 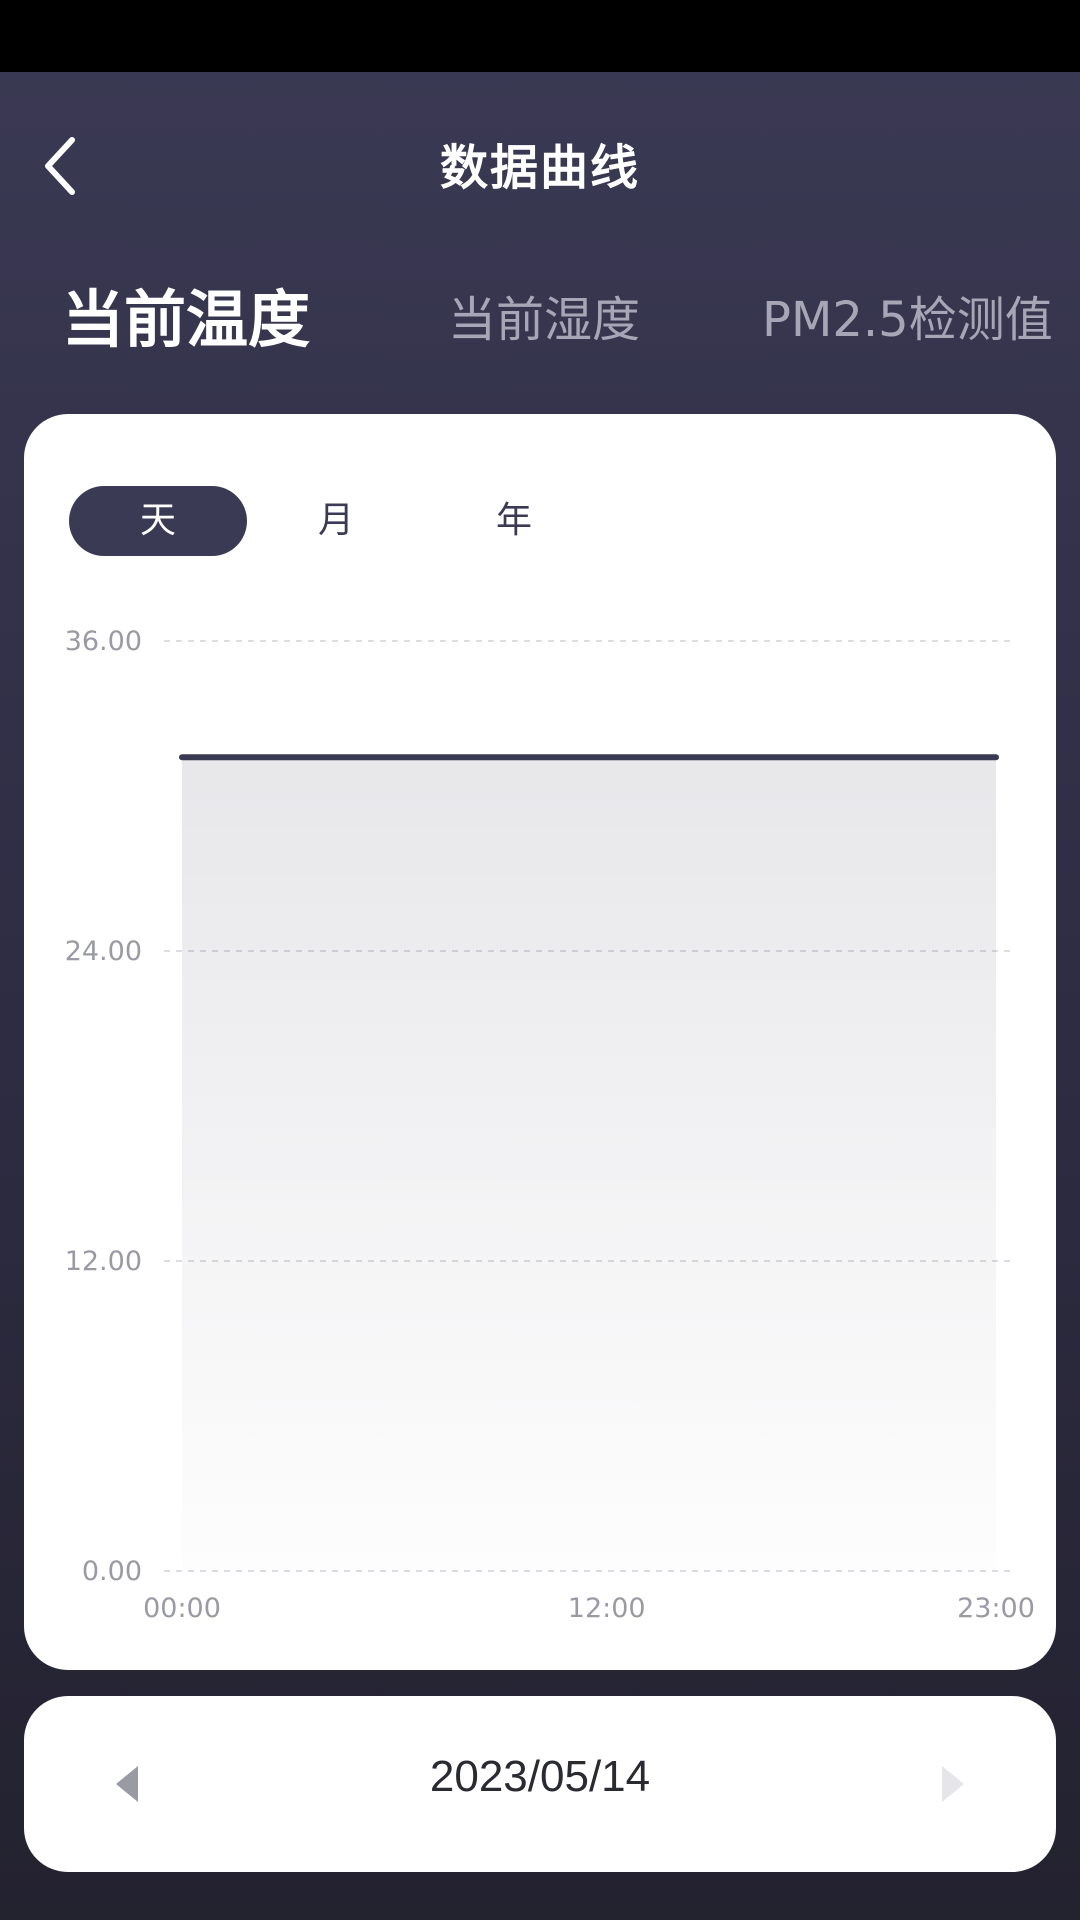 I want to click on metric-tabs: 当前温度 当前湿度 PM2.5检测值, so click(x=540, y=320).